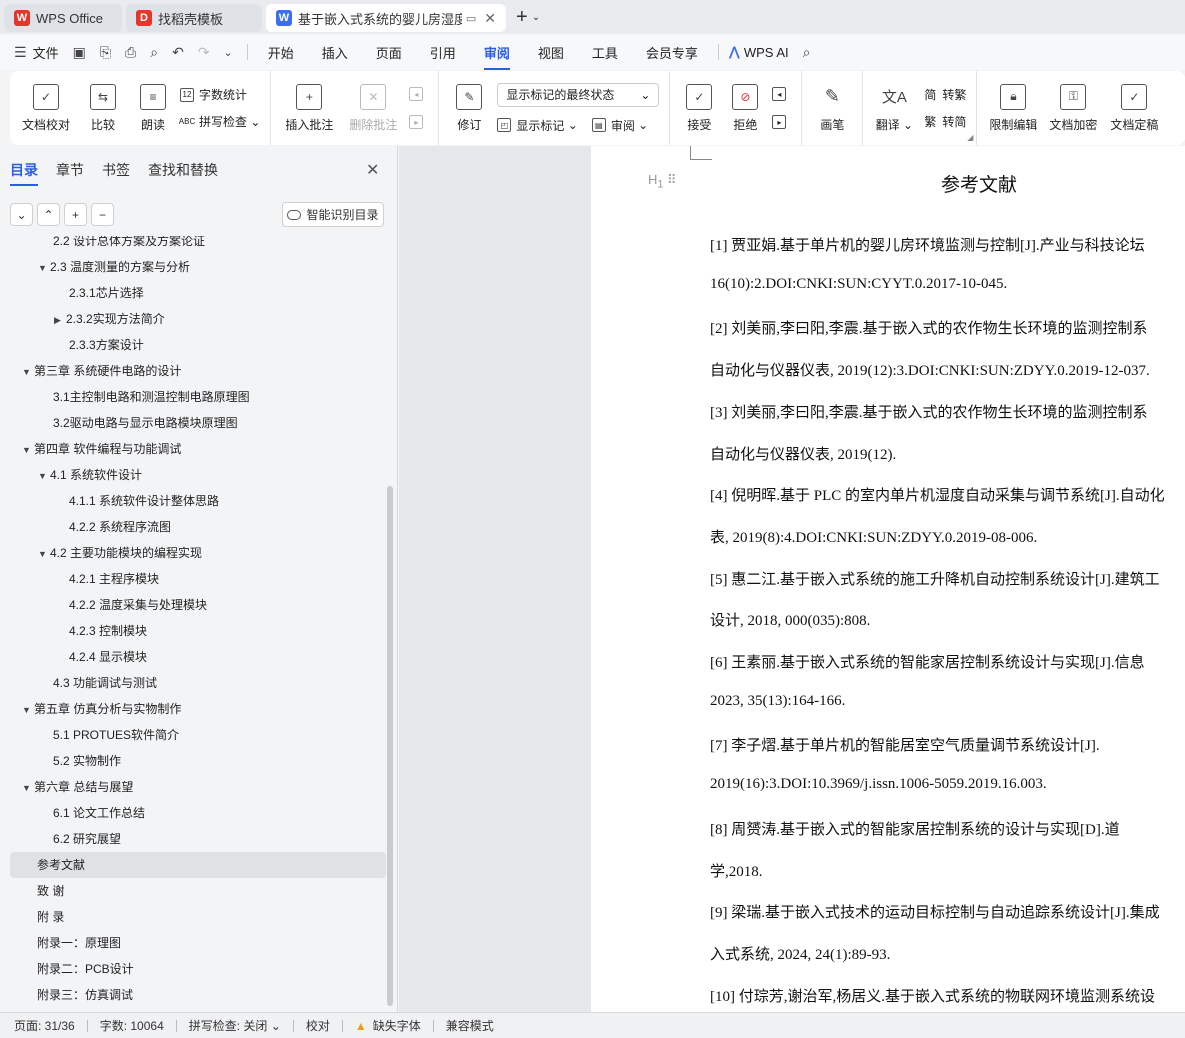 The image size is (1185, 1038). Describe the element at coordinates (418, 122) in the screenshot. I see `next-comment-icon: ▸` at that location.